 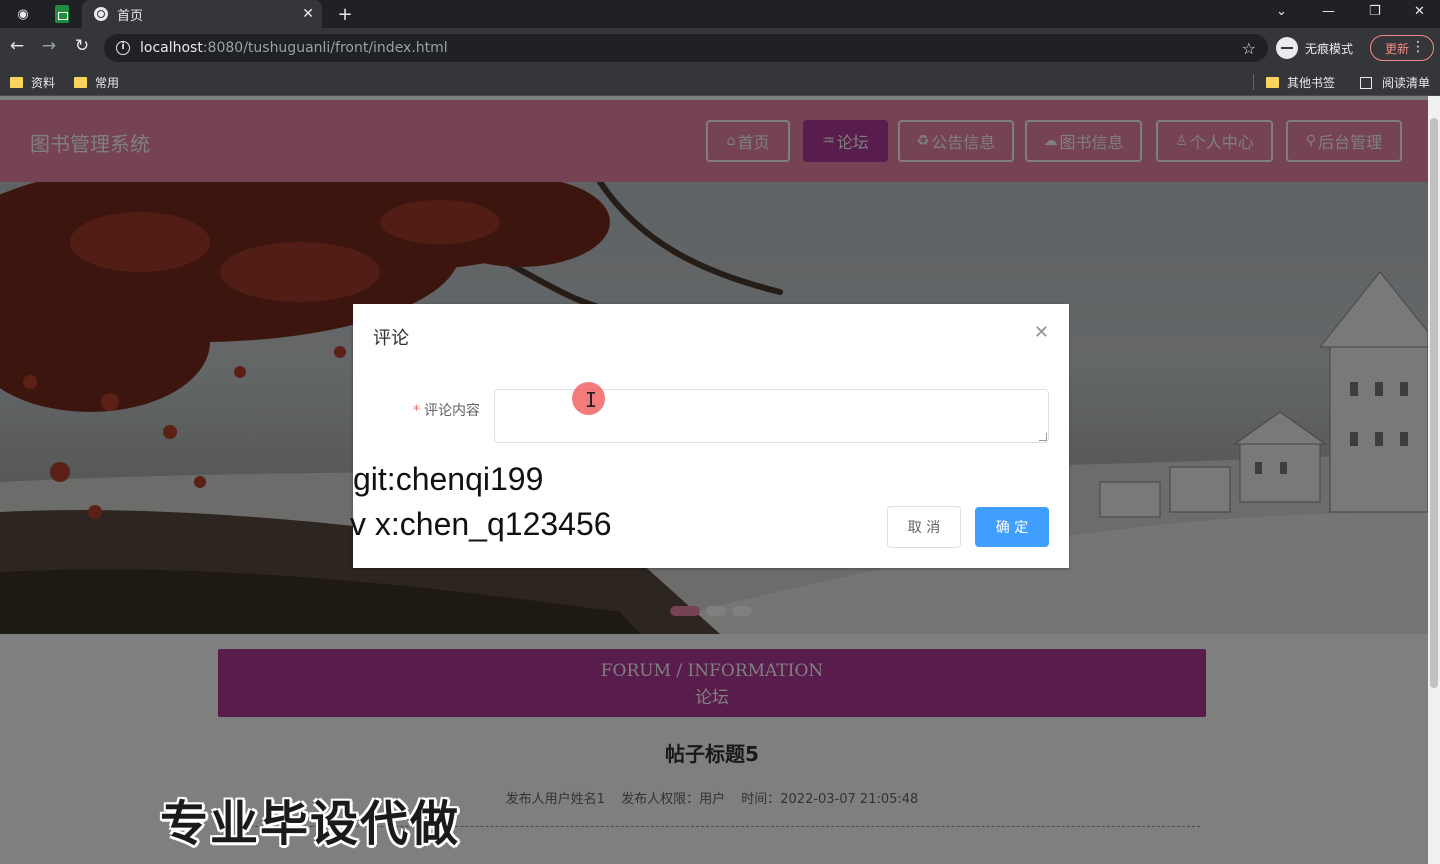 I want to click on site-info-icon: i, so click(x=123, y=48).